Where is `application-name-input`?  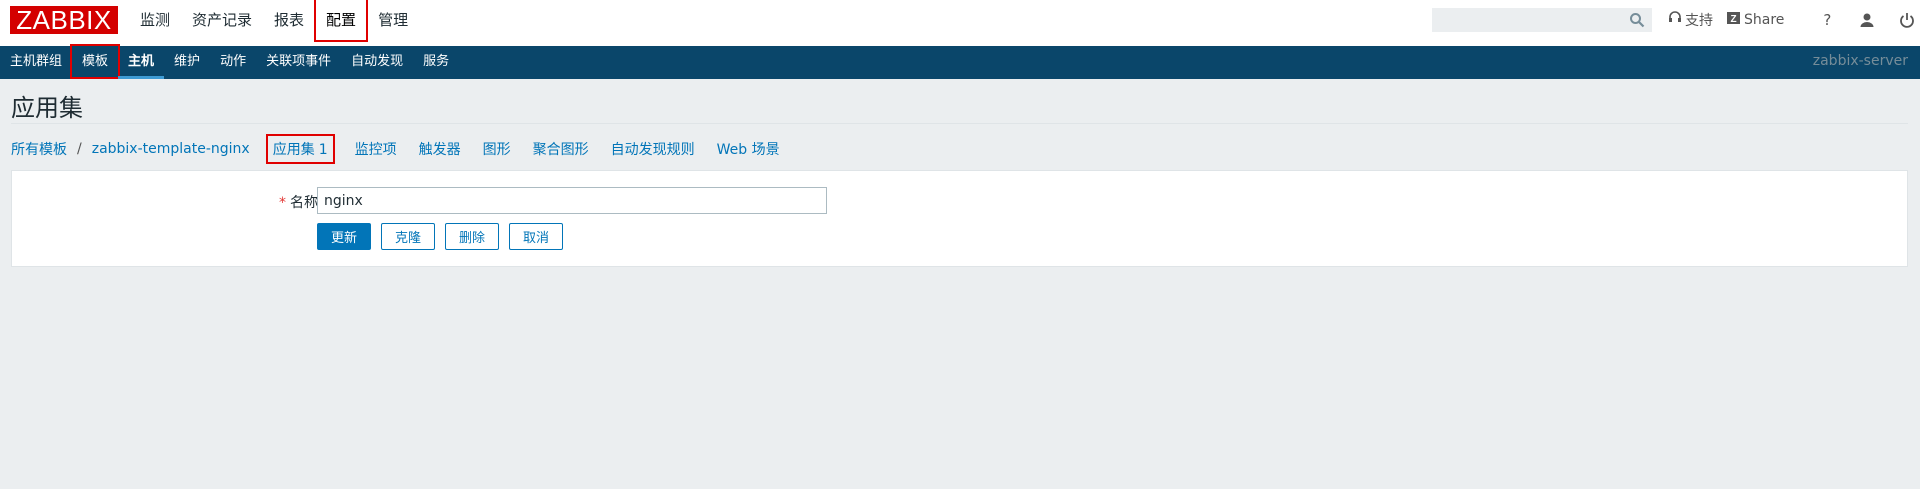
application-name-input is located at coordinates (572, 200).